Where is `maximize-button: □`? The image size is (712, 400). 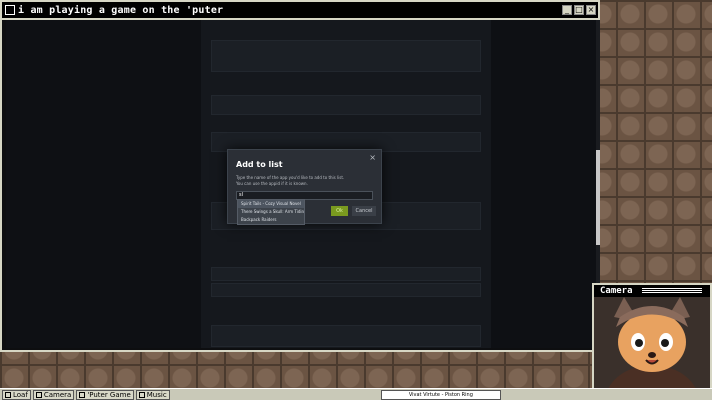 maximize-button: □ is located at coordinates (579, 10).